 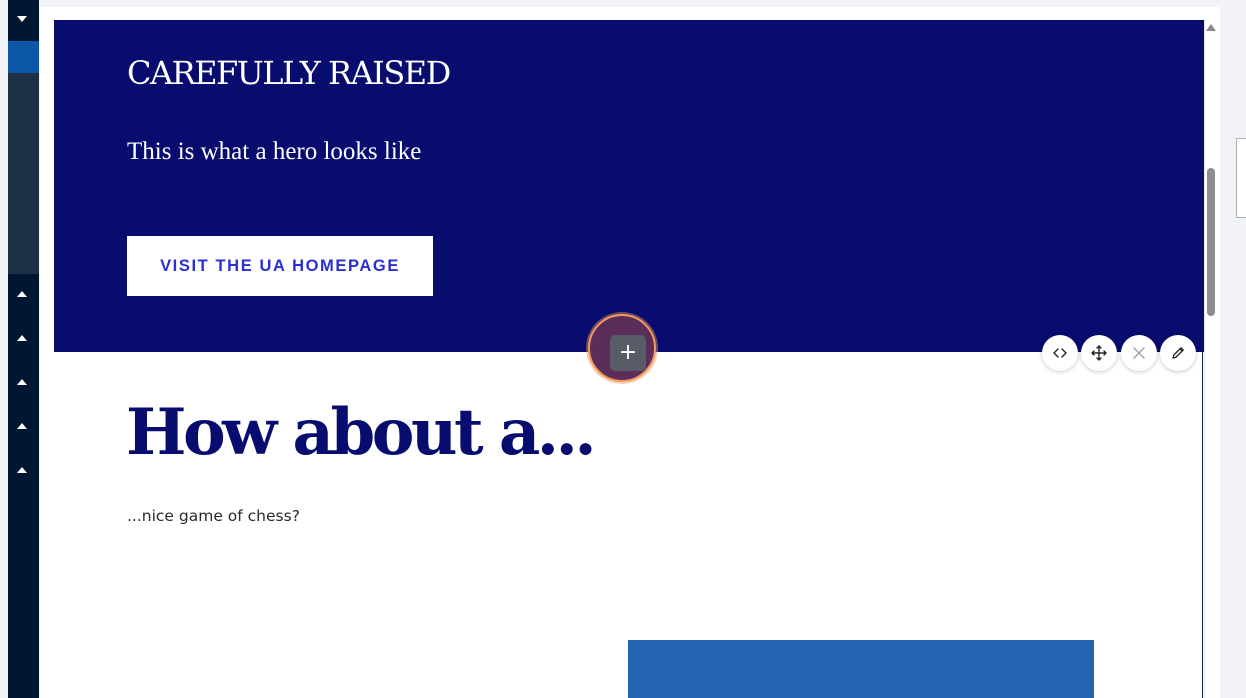 What do you see at coordinates (628, 353) in the screenshot?
I see `add-section-button: +` at bounding box center [628, 353].